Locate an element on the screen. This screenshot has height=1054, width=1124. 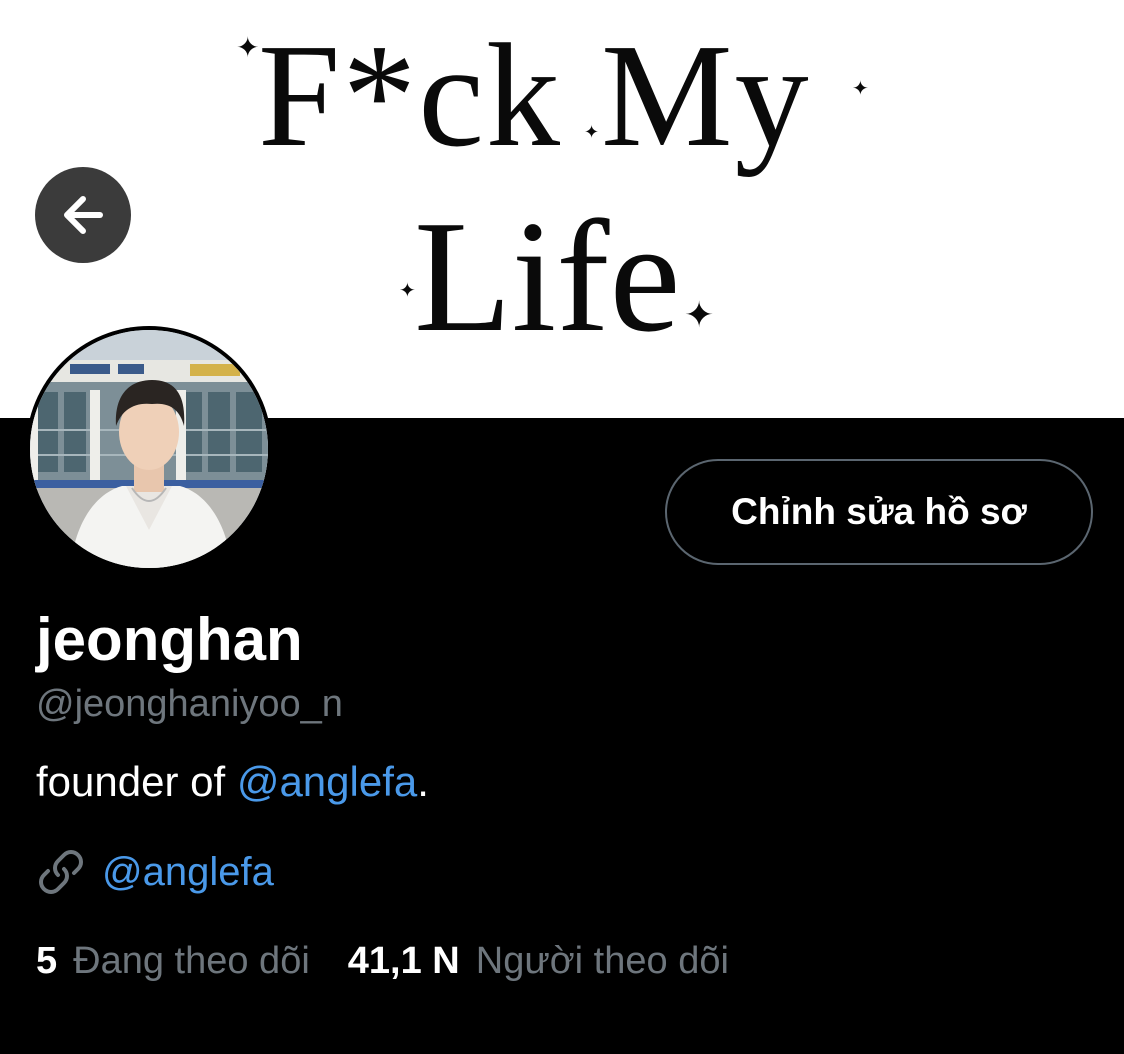
edit-profile-button: Chỉnh sửa hồ sơ is located at coordinates (879, 512).